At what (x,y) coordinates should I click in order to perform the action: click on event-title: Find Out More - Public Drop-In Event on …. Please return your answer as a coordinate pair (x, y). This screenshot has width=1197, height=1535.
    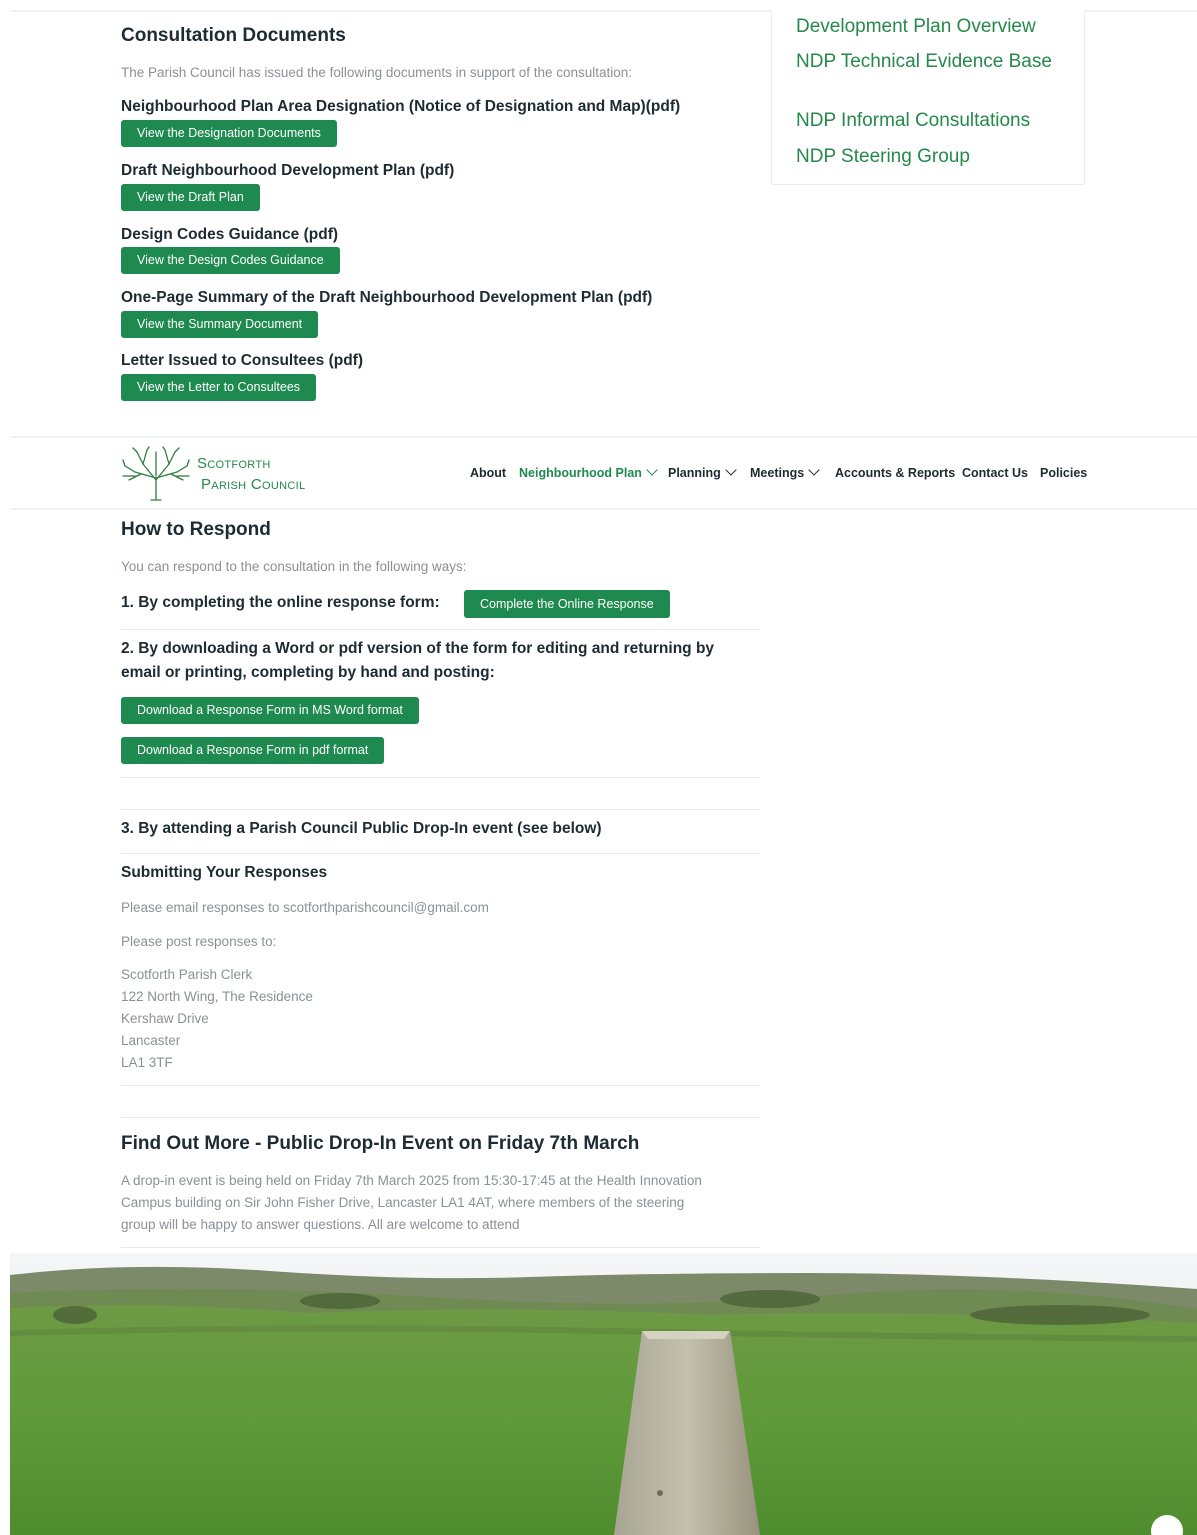
    Looking at the image, I should click on (380, 1143).